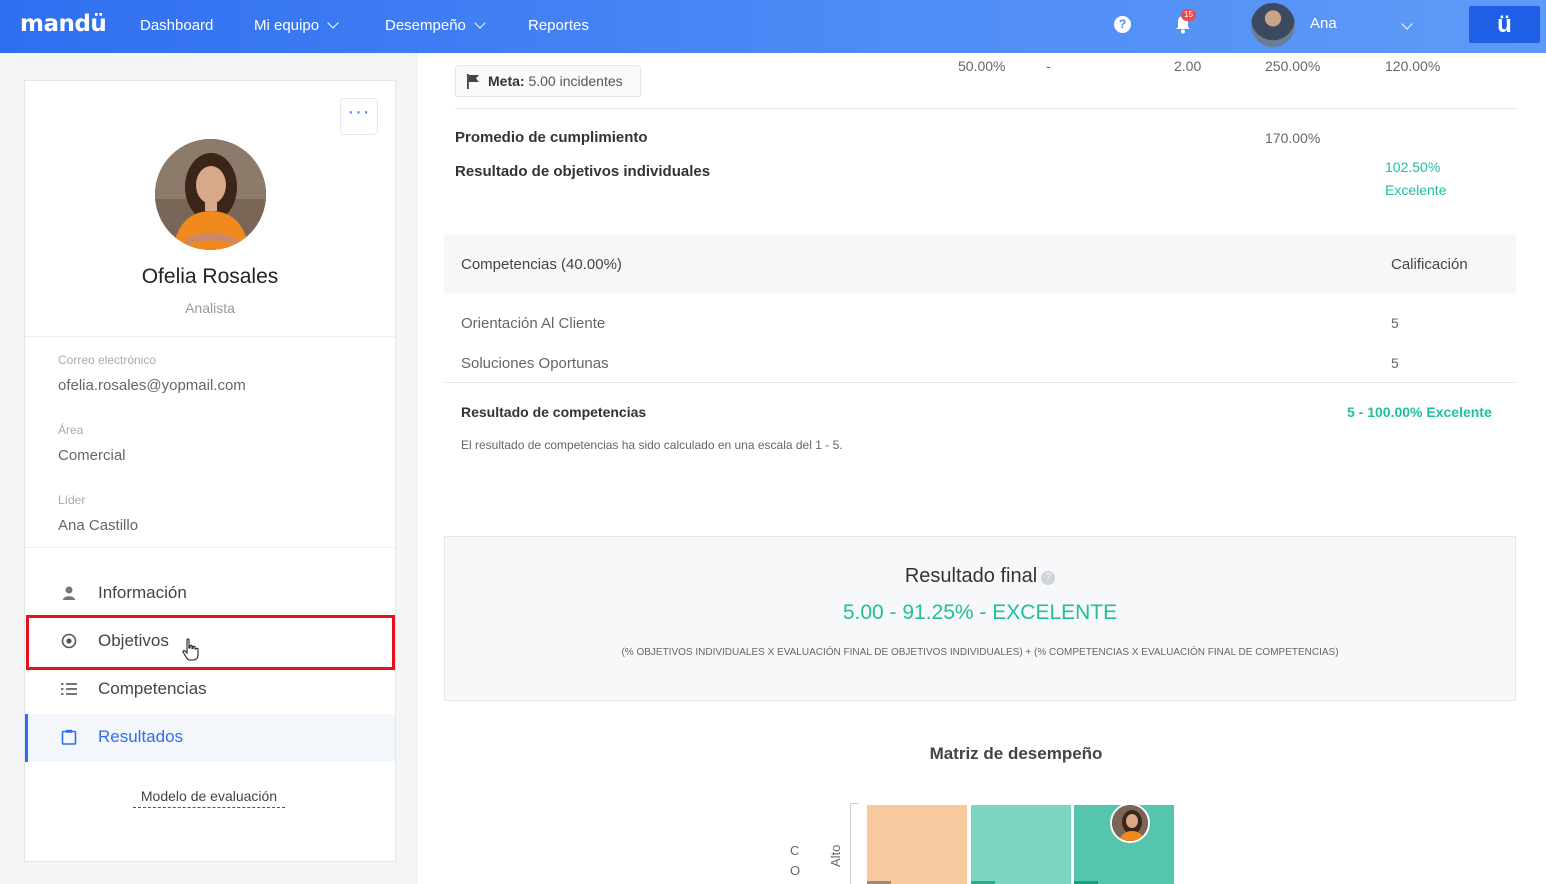 This screenshot has width=1546, height=884. What do you see at coordinates (152, 688) in the screenshot?
I see `menu-label-competencias: Competencias` at bounding box center [152, 688].